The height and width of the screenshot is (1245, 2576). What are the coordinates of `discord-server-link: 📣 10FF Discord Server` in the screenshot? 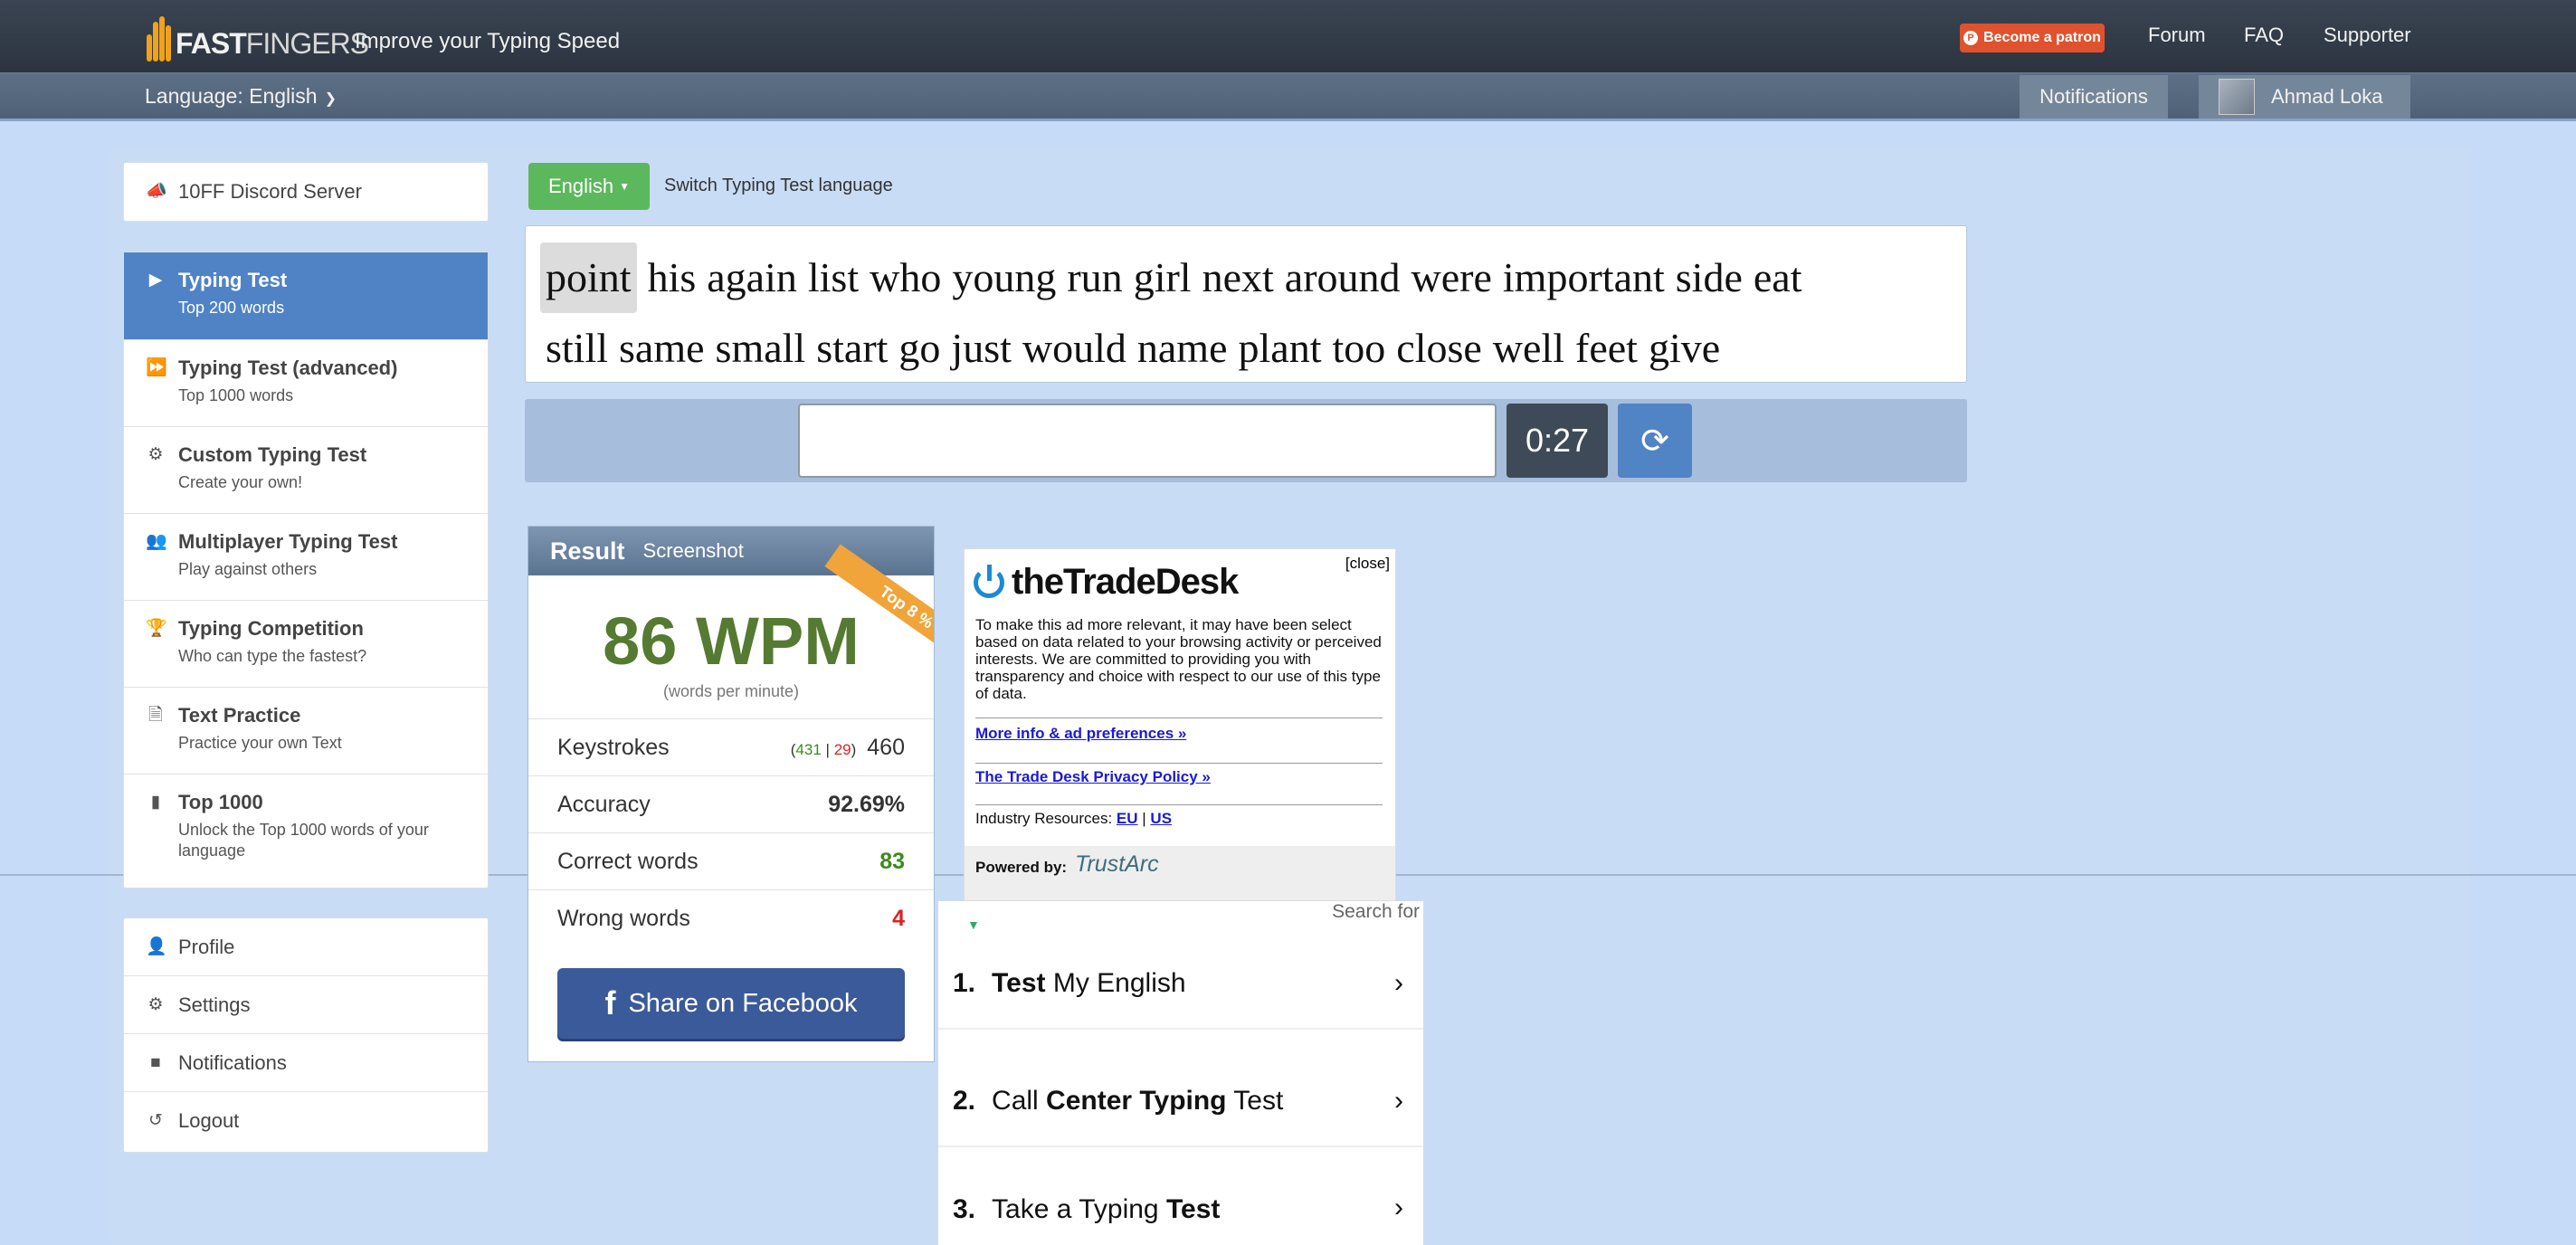 It's located at (306, 192).